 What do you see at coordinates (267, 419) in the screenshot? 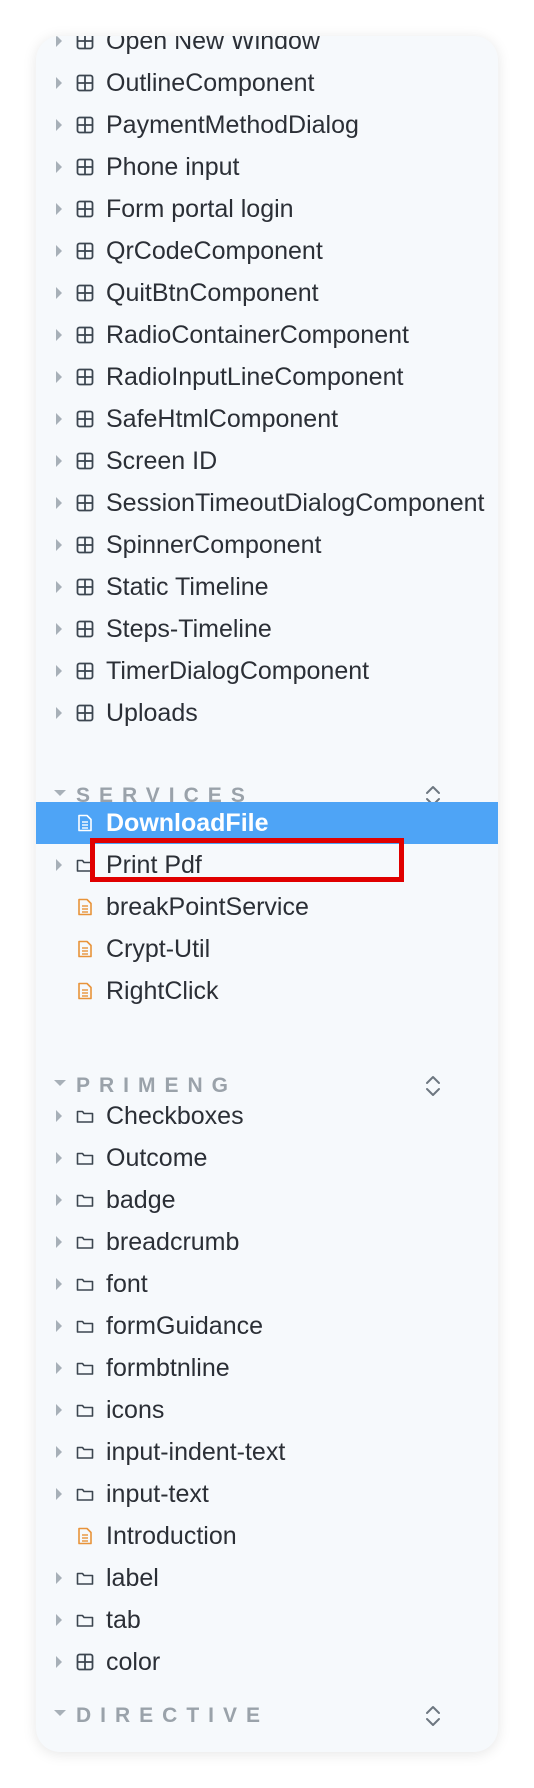
I see `tree-item: SafeHtmlComponent` at bounding box center [267, 419].